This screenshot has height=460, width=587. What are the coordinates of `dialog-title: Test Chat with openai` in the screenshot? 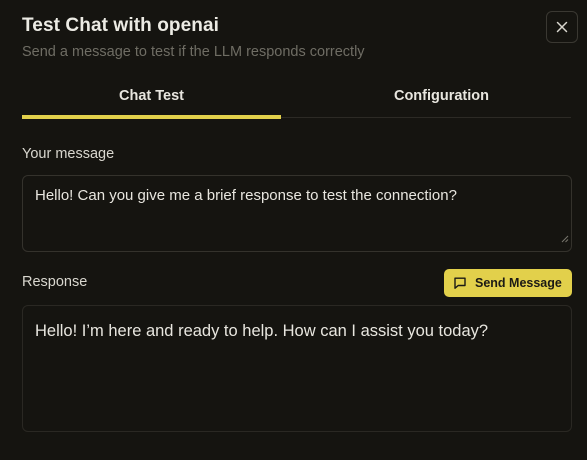 It's located at (121, 25).